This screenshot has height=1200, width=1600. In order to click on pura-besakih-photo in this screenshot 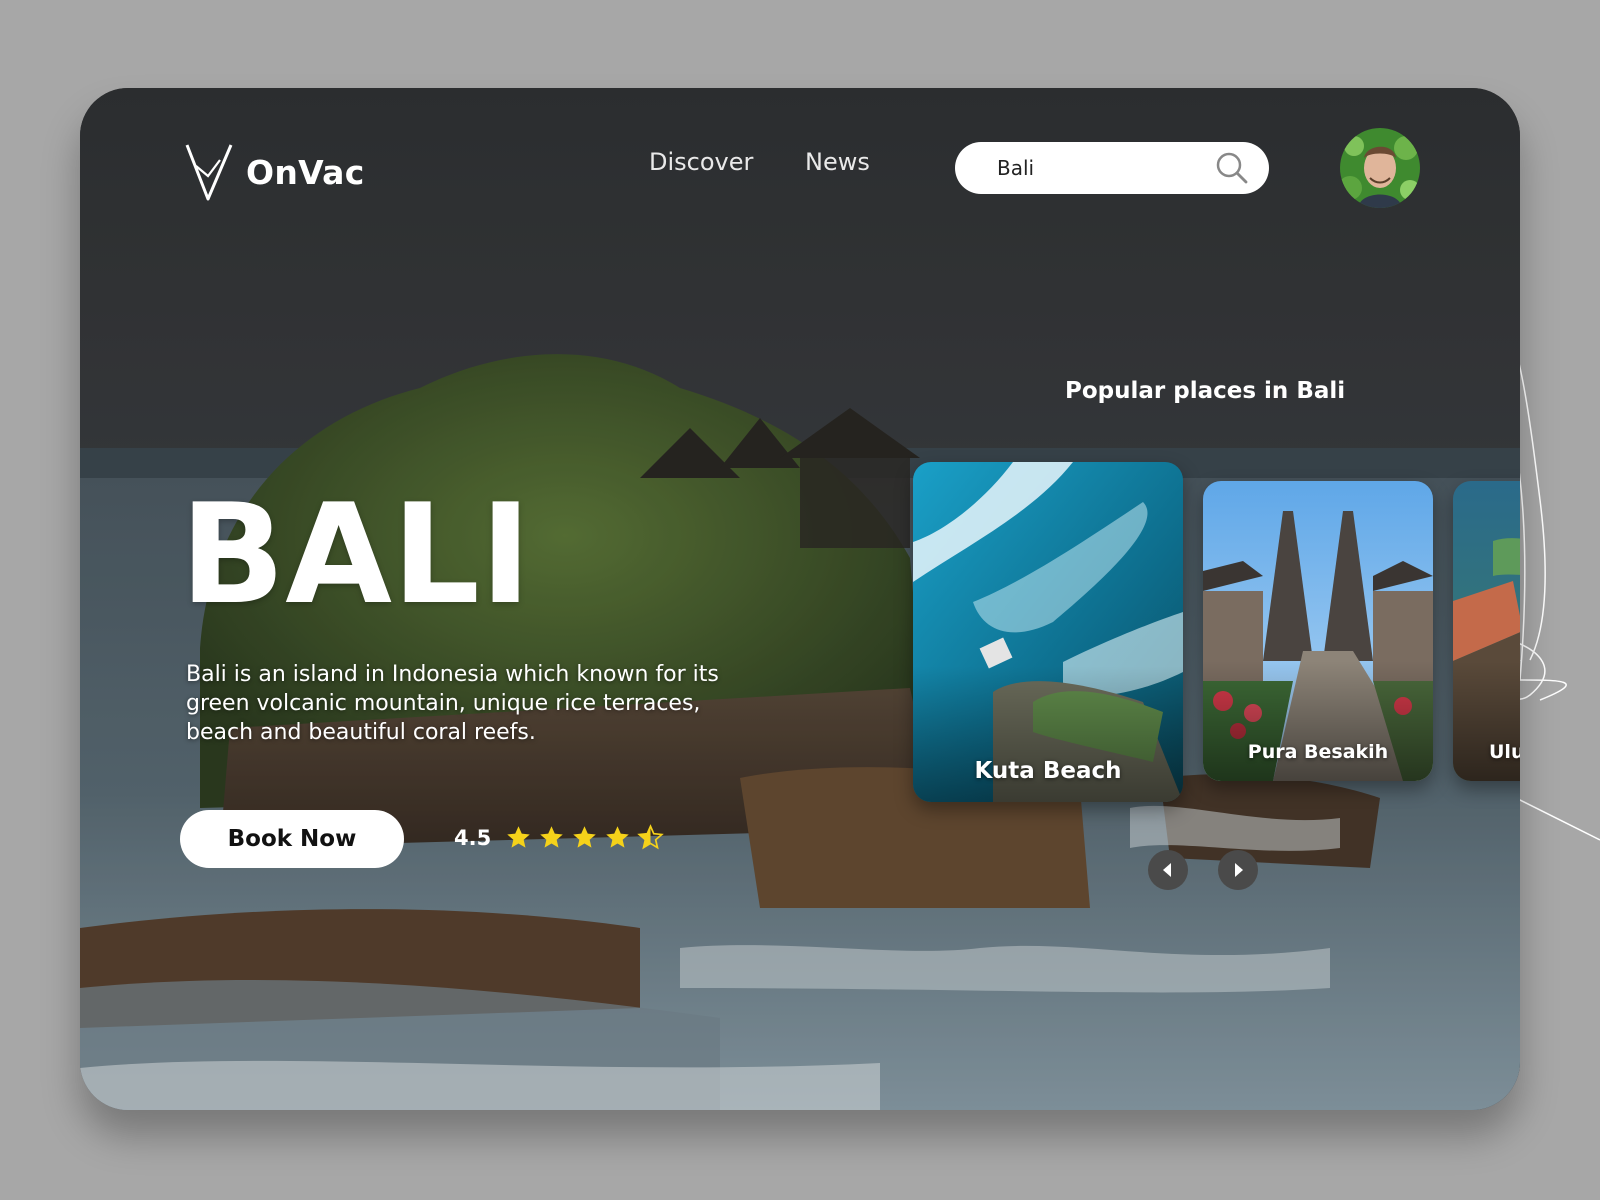, I will do `click(1318, 631)`.